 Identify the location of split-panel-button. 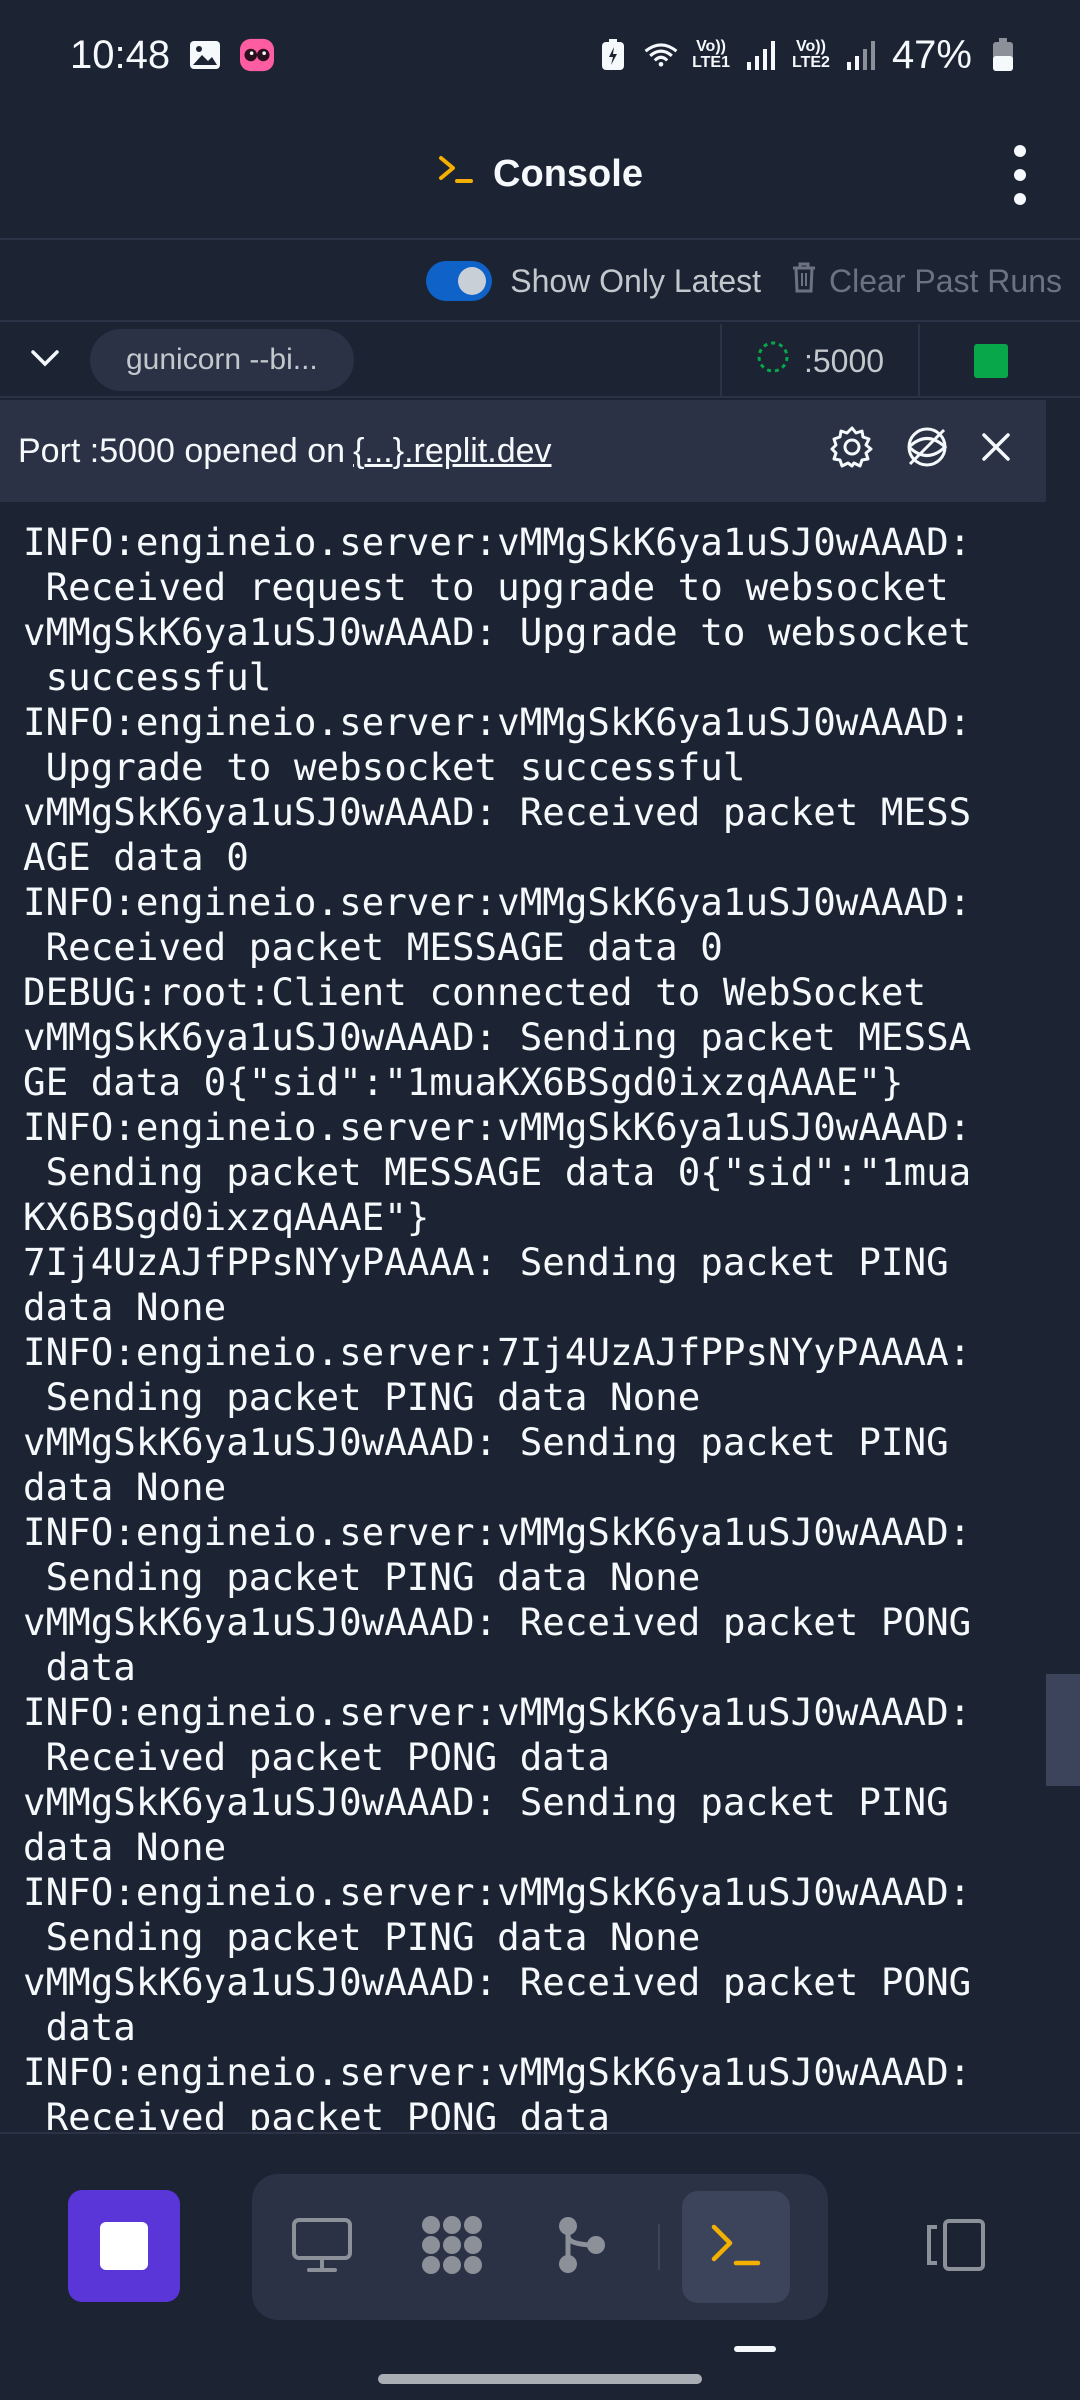
(956, 2247).